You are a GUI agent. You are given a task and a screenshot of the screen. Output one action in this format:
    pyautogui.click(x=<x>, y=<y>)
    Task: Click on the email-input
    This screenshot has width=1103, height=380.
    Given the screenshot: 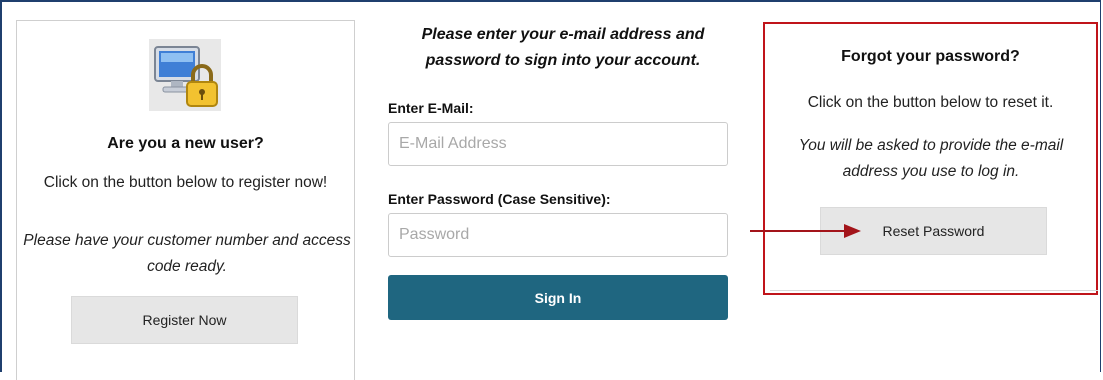 What is the action you would take?
    pyautogui.click(x=558, y=144)
    